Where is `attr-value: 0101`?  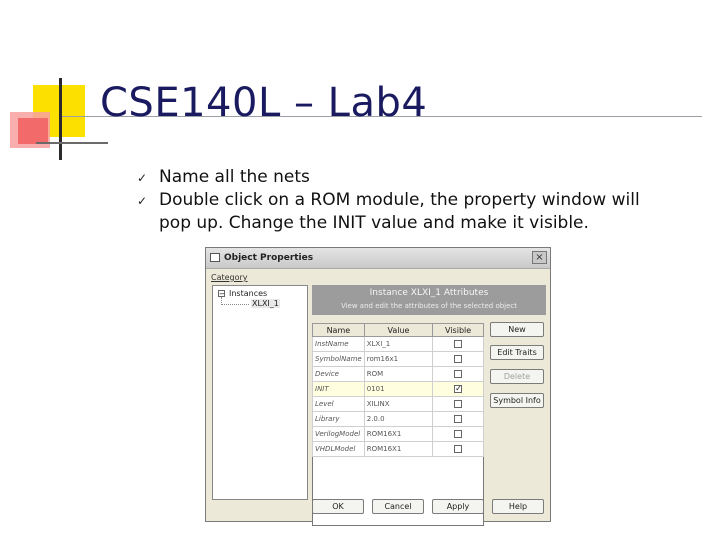
attr-value: 0101 is located at coordinates (398, 389).